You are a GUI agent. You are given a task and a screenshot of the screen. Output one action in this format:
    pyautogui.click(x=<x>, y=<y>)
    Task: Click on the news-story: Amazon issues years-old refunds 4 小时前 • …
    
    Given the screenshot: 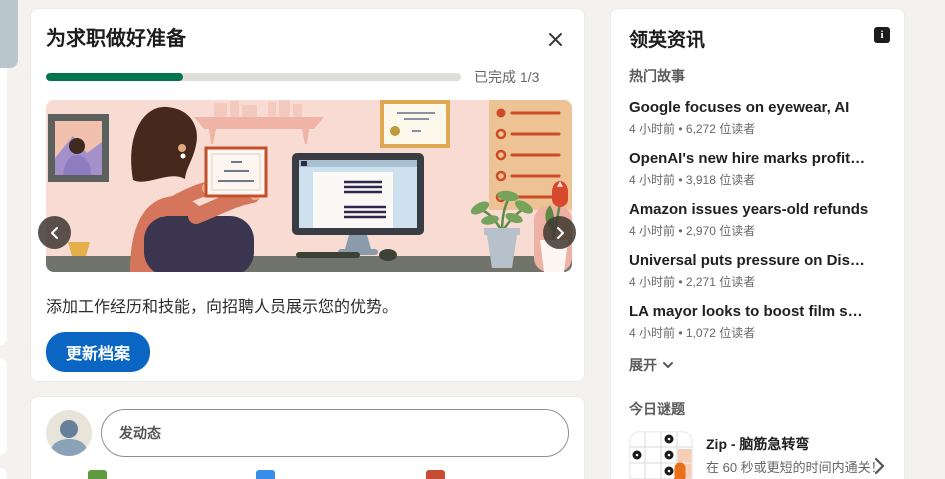 What is the action you would take?
    pyautogui.click(x=759, y=220)
    